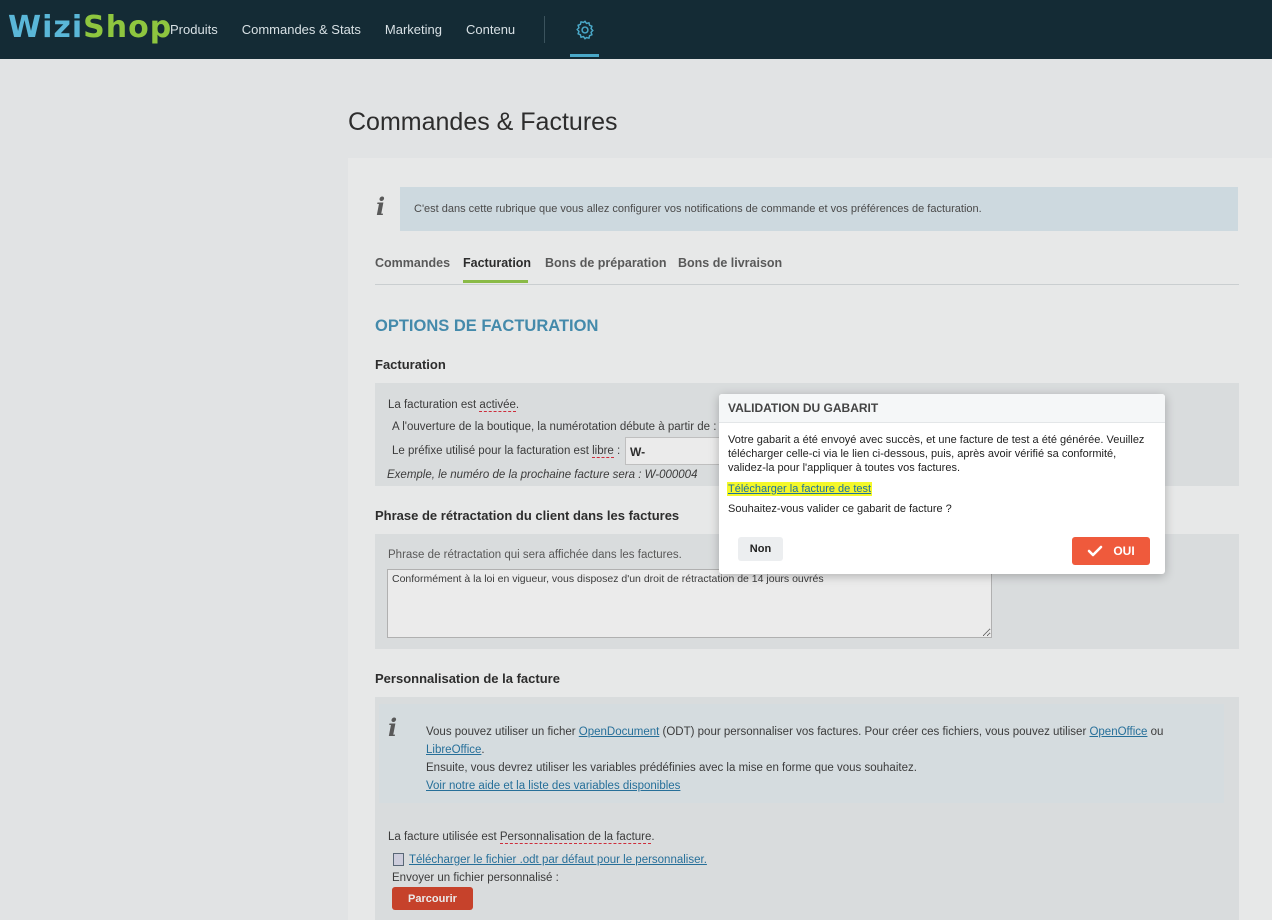  What do you see at coordinates (1095, 551) in the screenshot?
I see `check-icon` at bounding box center [1095, 551].